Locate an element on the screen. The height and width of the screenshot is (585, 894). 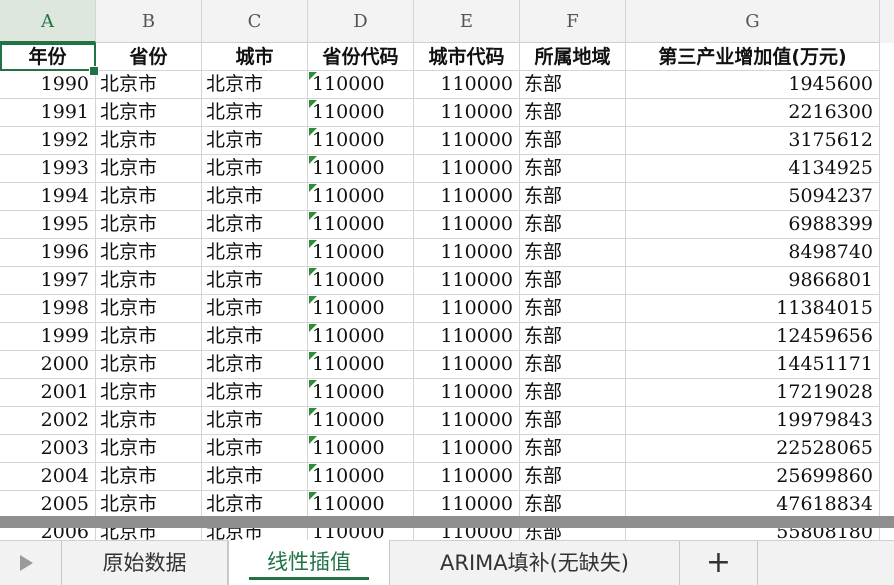
tab-original-data: 原始数据 is located at coordinates (145, 563).